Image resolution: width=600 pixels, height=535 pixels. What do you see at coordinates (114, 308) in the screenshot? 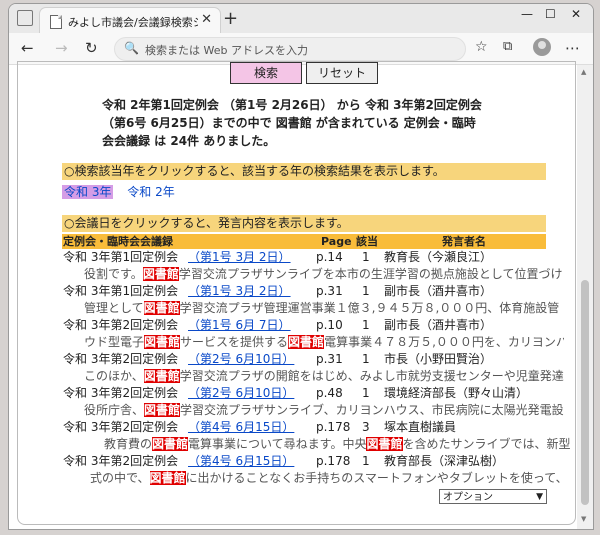
I see `excerpt-text: 管理として` at bounding box center [114, 308].